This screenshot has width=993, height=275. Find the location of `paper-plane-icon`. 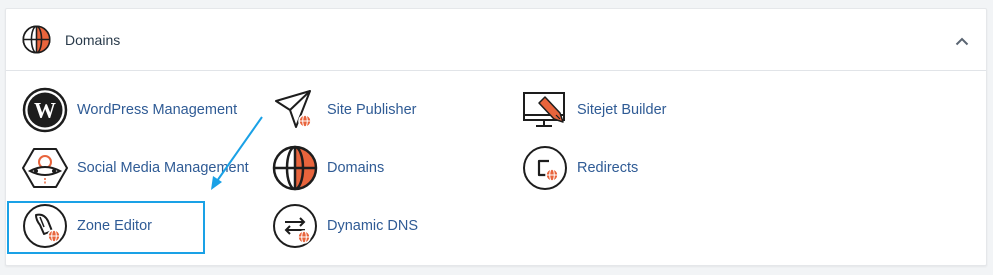

paper-plane-icon is located at coordinates (293, 109).